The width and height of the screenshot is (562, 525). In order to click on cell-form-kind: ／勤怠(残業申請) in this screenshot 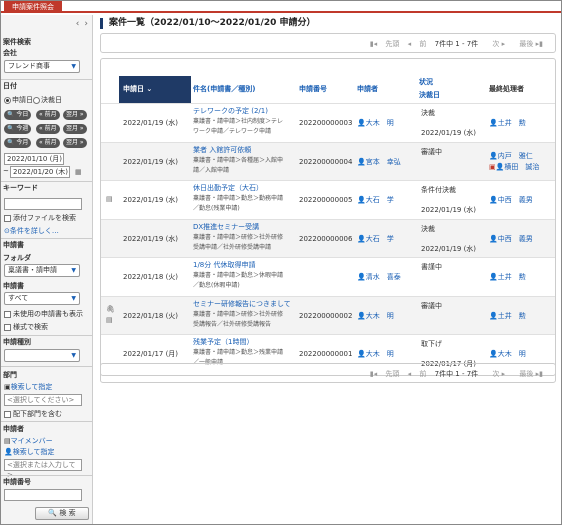, I will do `click(216, 208)`.